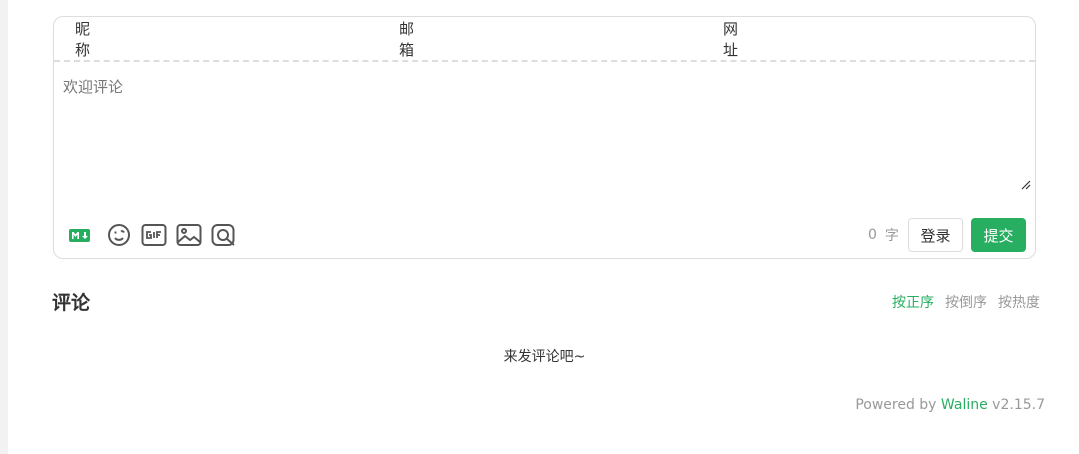  I want to click on comments-heading: 评论, so click(71, 303).